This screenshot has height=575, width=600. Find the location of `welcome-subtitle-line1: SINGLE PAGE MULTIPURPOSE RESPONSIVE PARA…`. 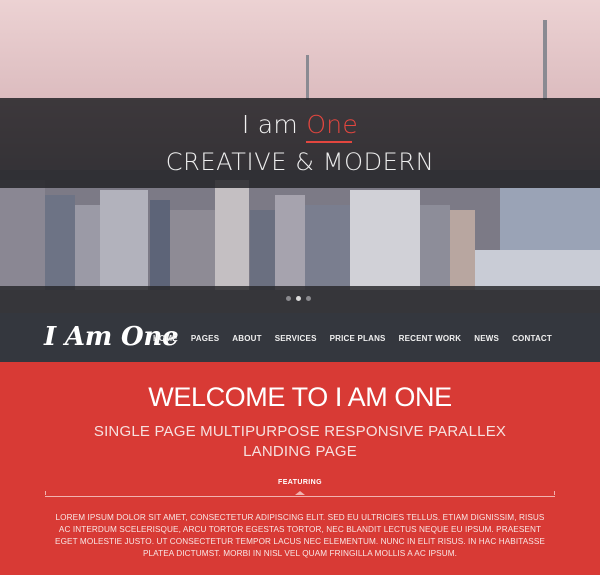

welcome-subtitle-line1: SINGLE PAGE MULTIPURPOSE RESPONSIVE PARA… is located at coordinates (300, 431).